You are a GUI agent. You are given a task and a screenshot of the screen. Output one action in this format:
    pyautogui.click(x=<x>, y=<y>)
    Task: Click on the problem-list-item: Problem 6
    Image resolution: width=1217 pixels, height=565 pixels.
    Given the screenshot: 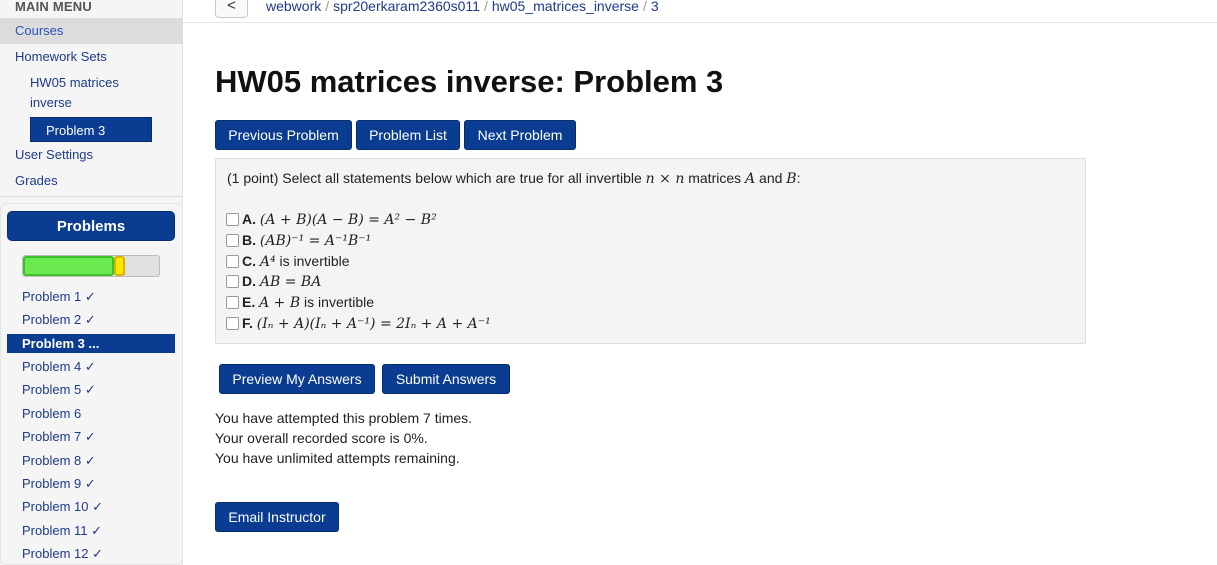 What is the action you would take?
    pyautogui.click(x=91, y=413)
    